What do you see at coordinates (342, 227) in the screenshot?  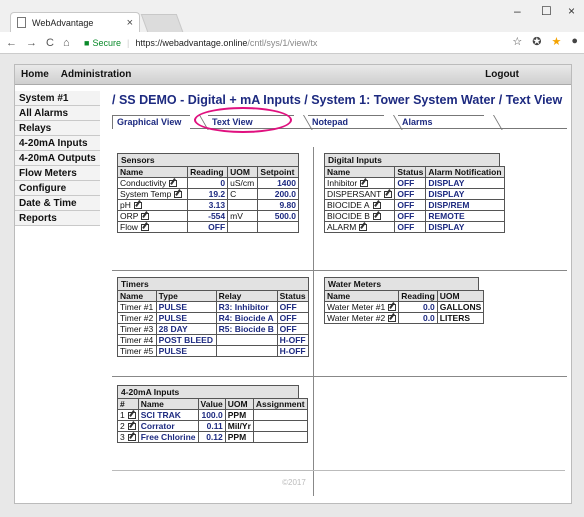 I see `input-name: ALARM` at bounding box center [342, 227].